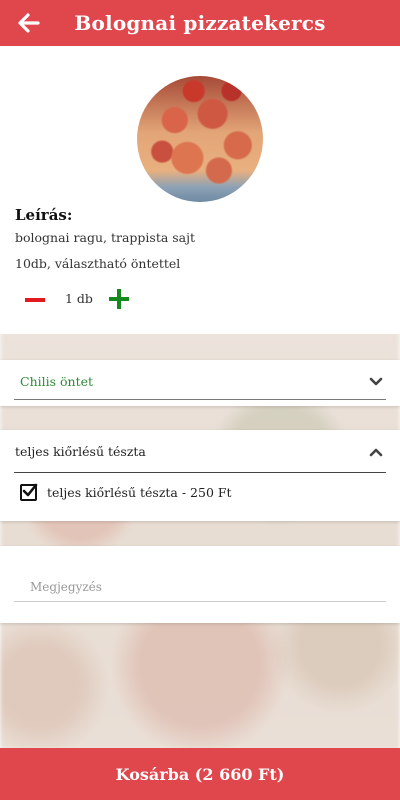 The height and width of the screenshot is (800, 400). I want to click on decrease-quantity-button, so click(35, 300).